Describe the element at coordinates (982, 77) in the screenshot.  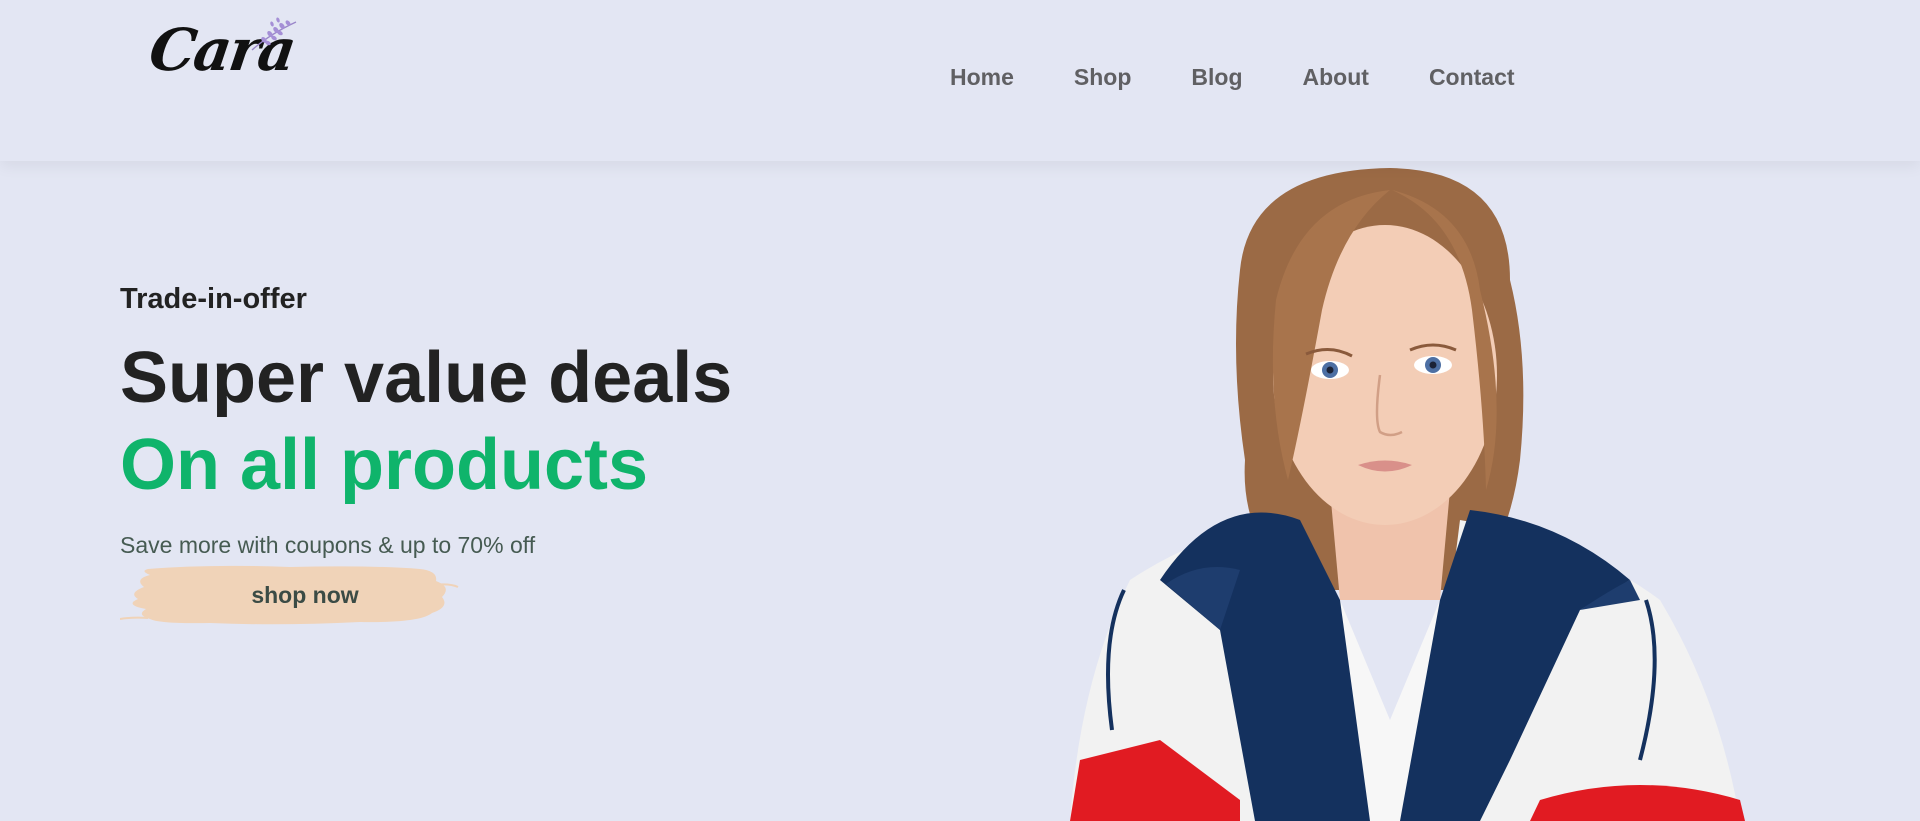
I see `nav-item-home: Home` at that location.